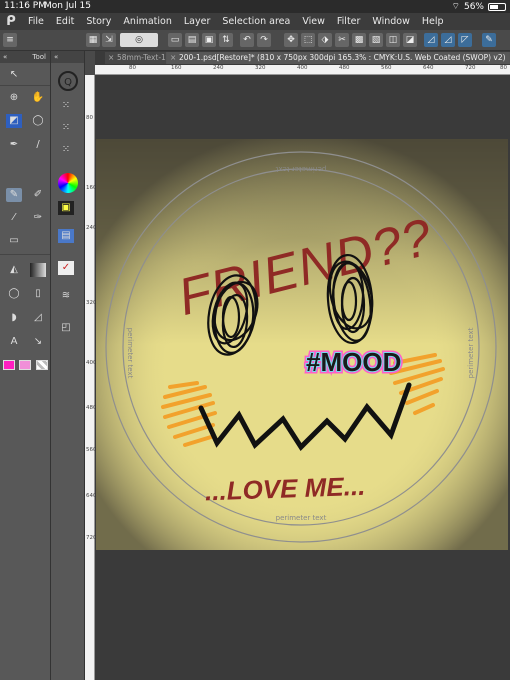 The image size is (510, 680). I want to click on sub-tool-icon: ⁙, so click(66, 128).